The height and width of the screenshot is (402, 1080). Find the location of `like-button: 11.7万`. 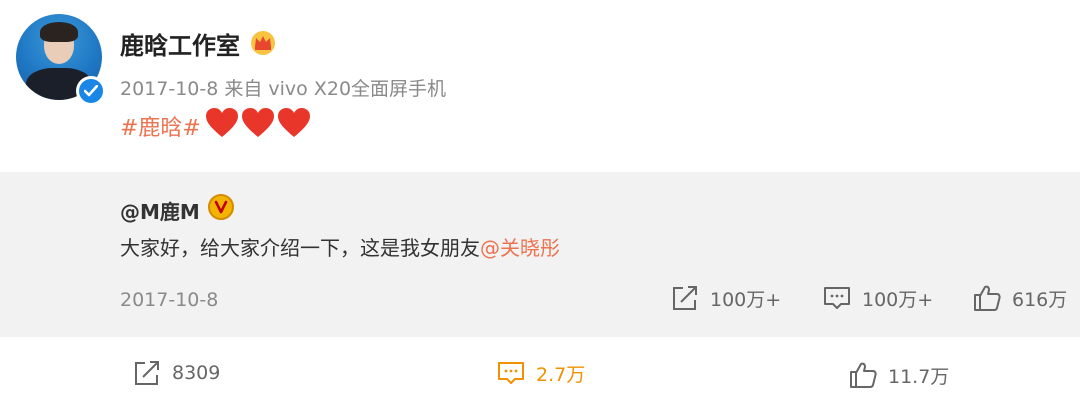

like-button: 11.7万 is located at coordinates (898, 375).